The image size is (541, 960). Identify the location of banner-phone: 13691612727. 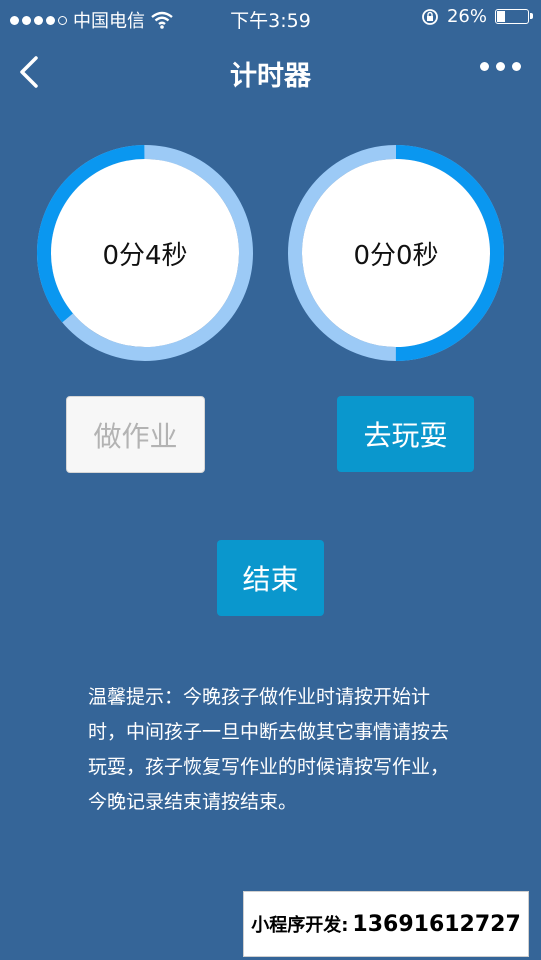
(436, 924).